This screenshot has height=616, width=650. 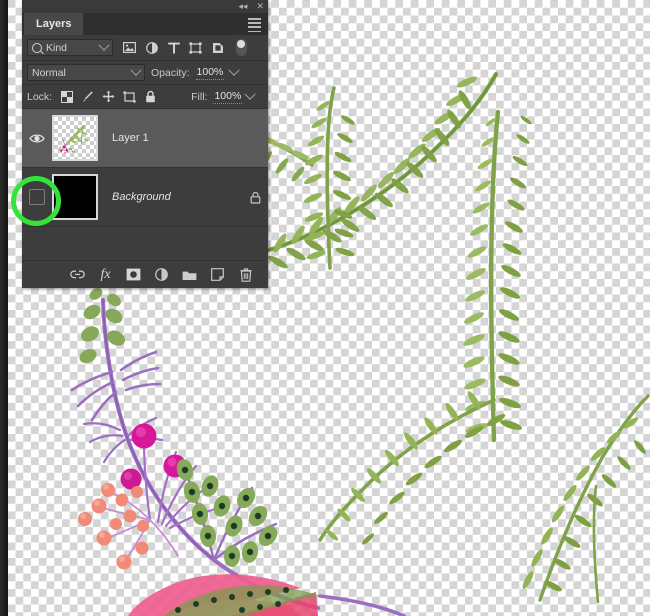 I want to click on opacity-label: Opacity:, so click(x=170, y=72).